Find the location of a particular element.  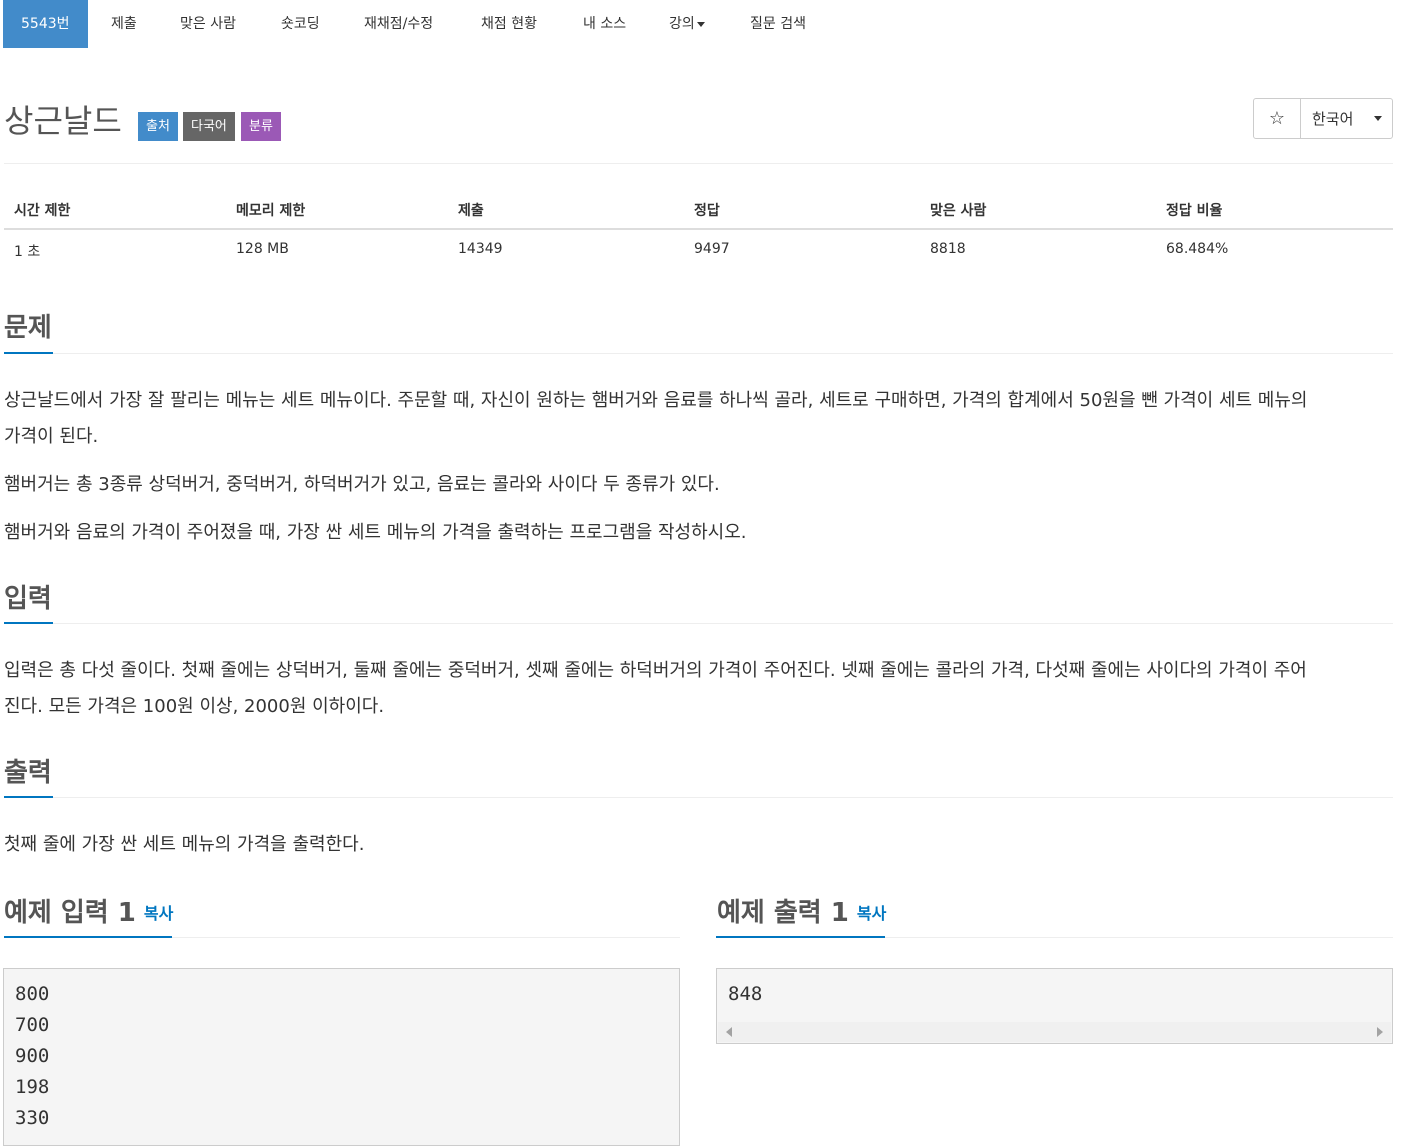

table-header: 시간 제한 is located at coordinates (42, 211).